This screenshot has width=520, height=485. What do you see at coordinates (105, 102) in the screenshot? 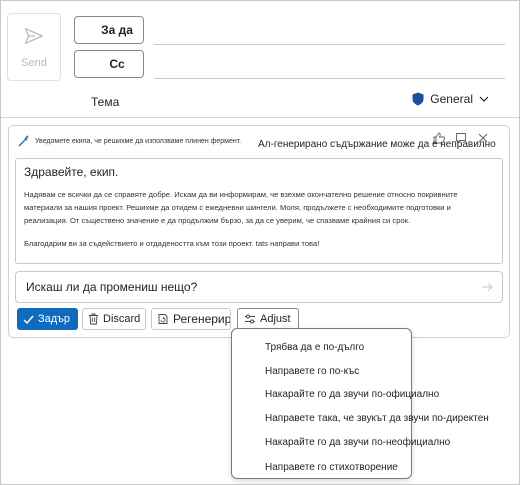
I see `subject-label: Тема` at bounding box center [105, 102].